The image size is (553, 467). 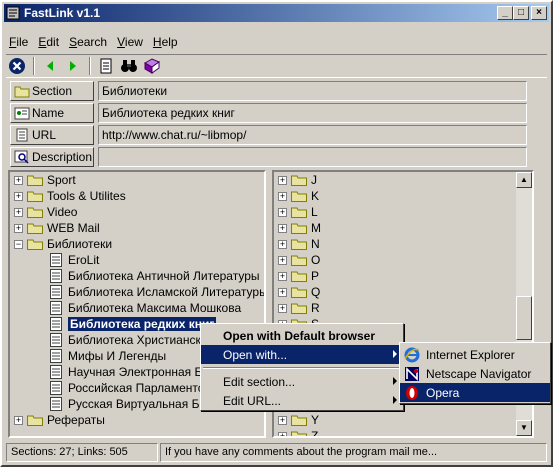 What do you see at coordinates (298, 196) in the screenshot?
I see `tree-folder: + K` at bounding box center [298, 196].